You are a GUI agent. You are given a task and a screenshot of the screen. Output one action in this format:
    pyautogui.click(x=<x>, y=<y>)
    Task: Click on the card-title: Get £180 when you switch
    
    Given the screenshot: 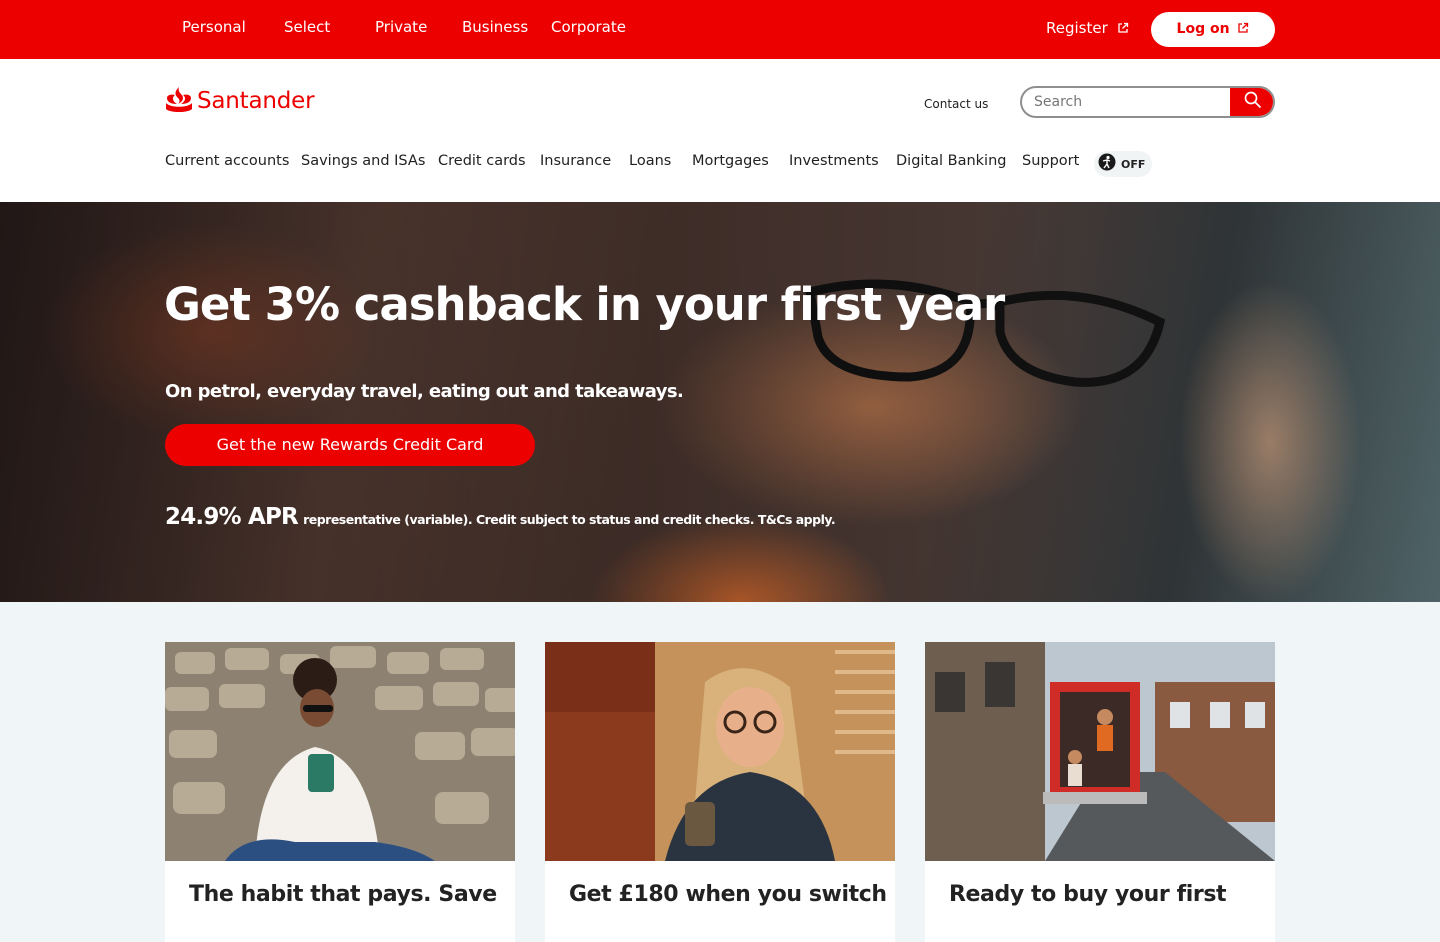 What is the action you would take?
    pyautogui.click(x=728, y=894)
    